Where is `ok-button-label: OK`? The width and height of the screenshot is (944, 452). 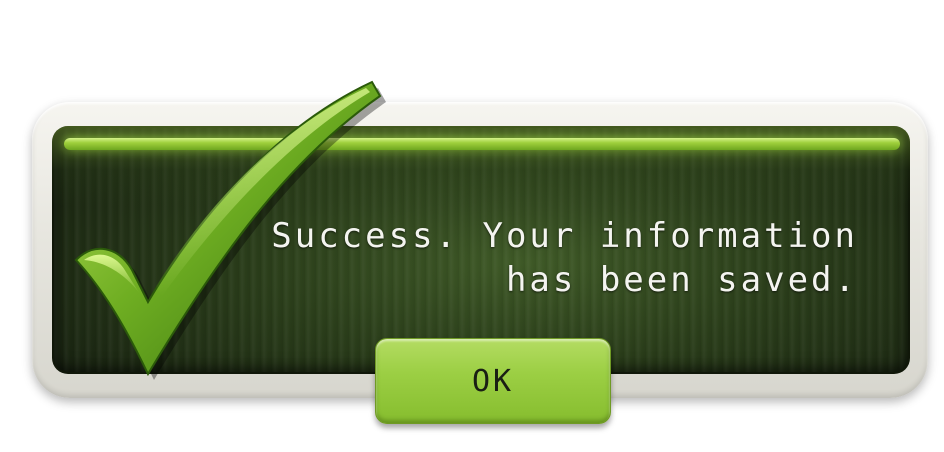
ok-button-label: OK is located at coordinates (493, 381).